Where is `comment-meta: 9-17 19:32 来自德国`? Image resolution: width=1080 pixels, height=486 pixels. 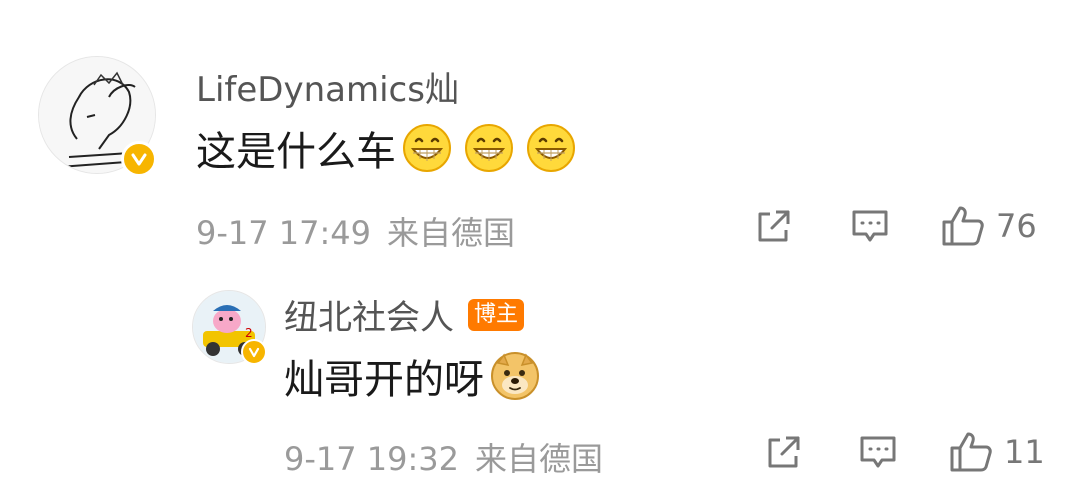
comment-meta: 9-17 19:32 来自德国 is located at coordinates (443, 457).